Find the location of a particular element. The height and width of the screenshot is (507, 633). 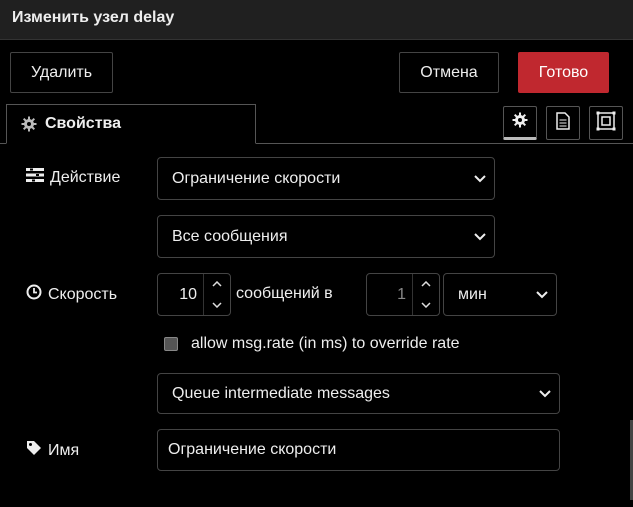

action-label-row: Действие is located at coordinates (73, 177).